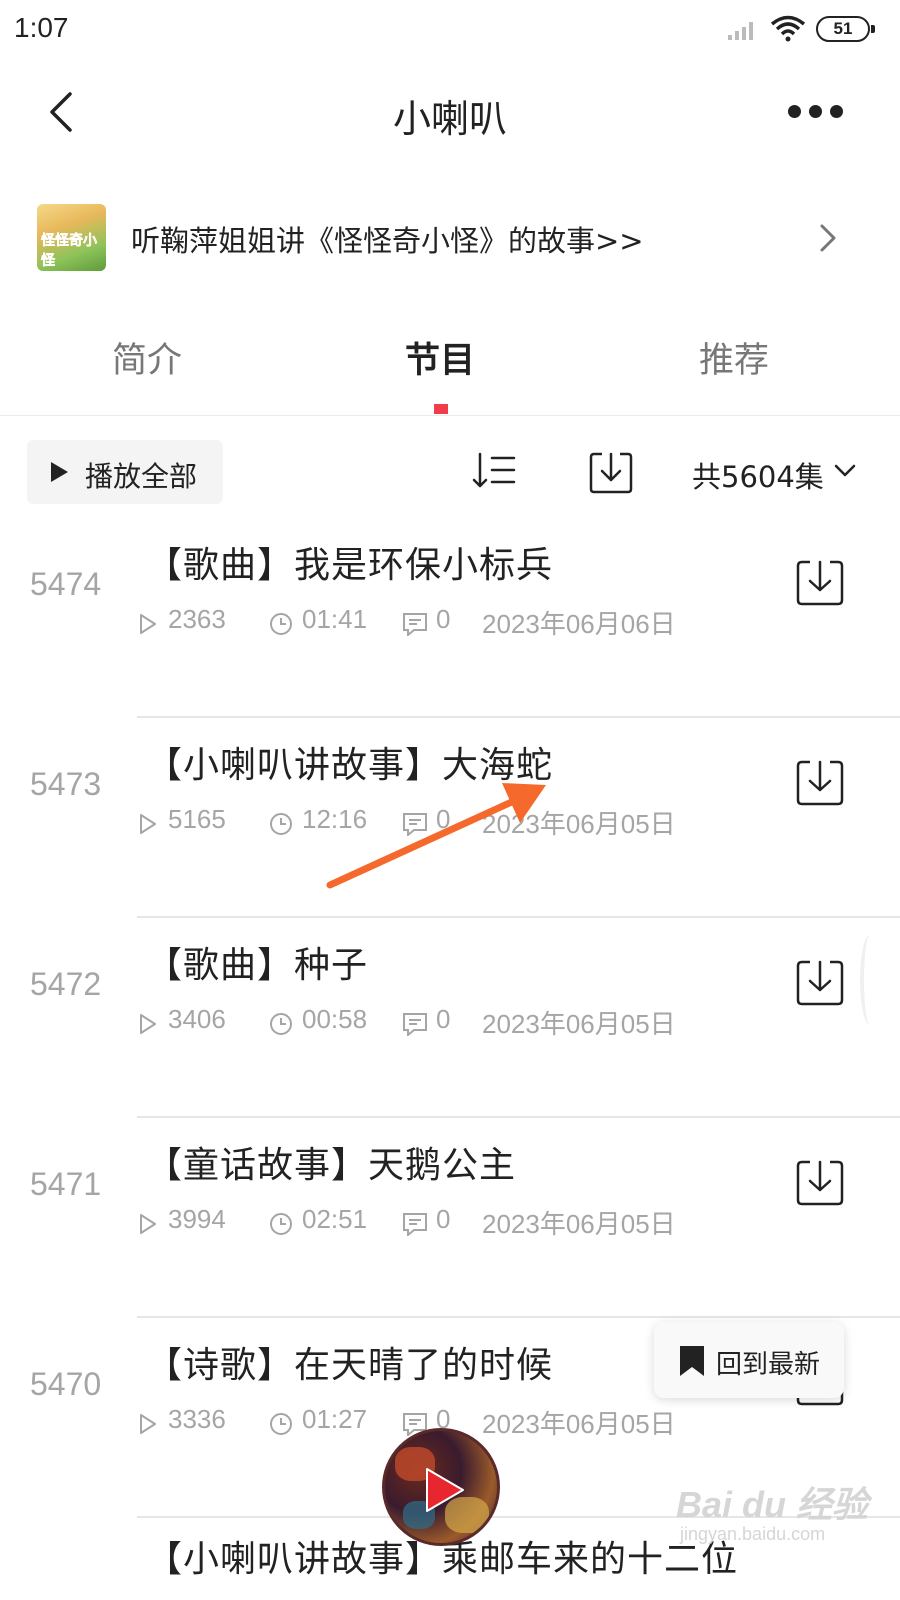  I want to click on episode-row: 5472 【歌曲】种子 3406 00:58 0 2023年06月05日, so click(450, 1018).